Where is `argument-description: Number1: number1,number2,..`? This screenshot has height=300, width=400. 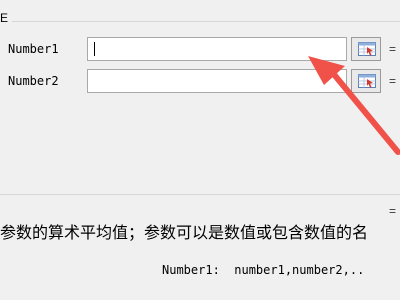 argument-description: Number1: number1,number2,.. is located at coordinates (263, 270).